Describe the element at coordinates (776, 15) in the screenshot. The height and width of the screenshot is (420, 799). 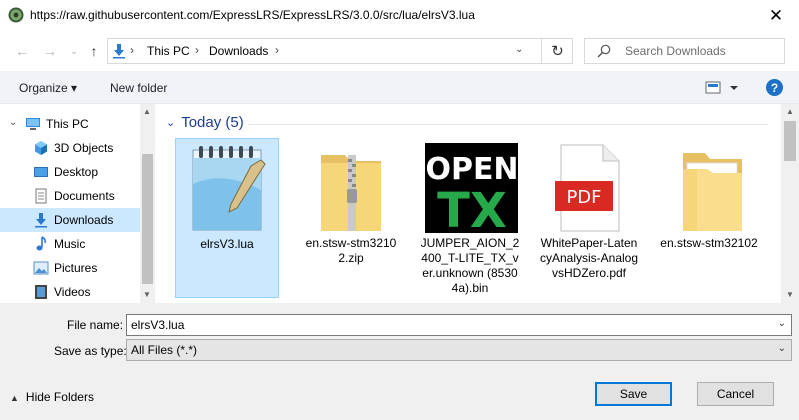
I see `close-button: ✕` at that location.